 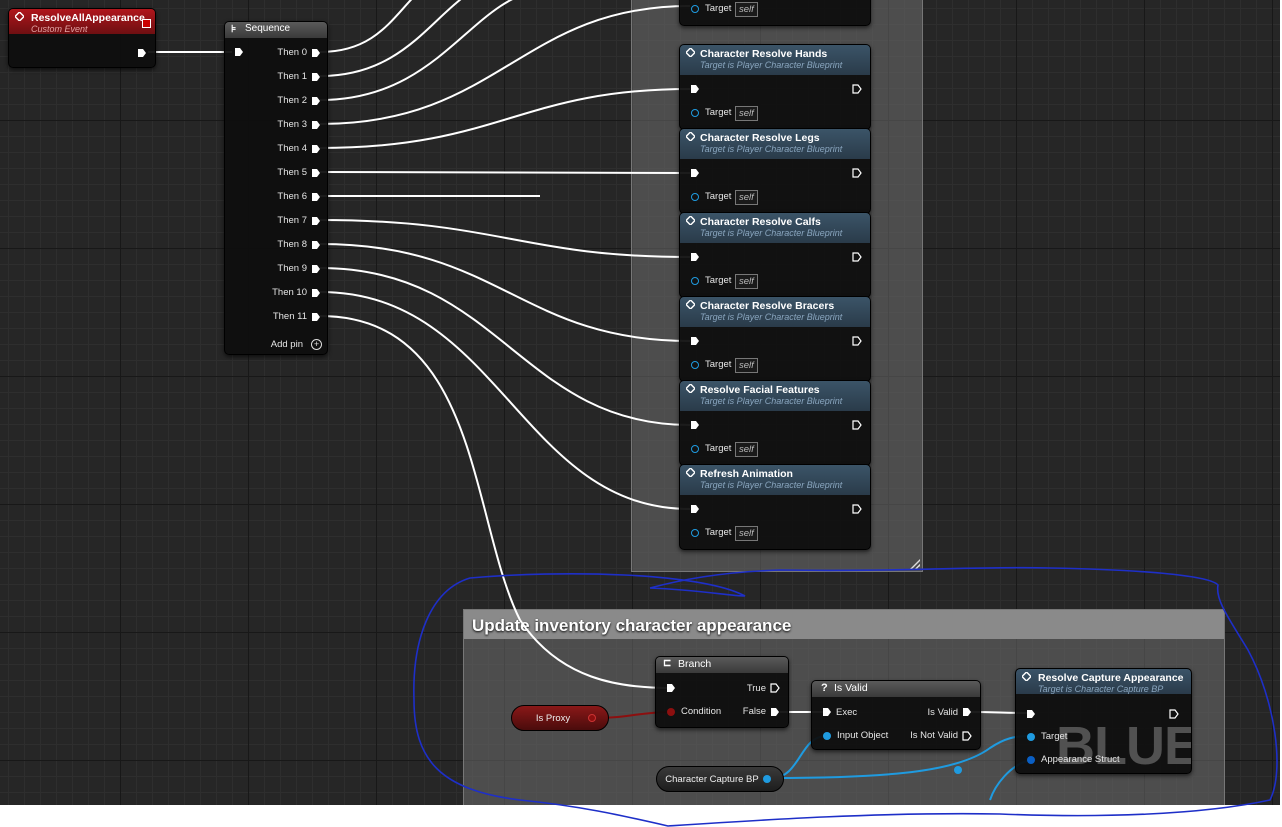 What do you see at coordinates (234, 29) in the screenshot?
I see `sequence-icon: ⊧` at bounding box center [234, 29].